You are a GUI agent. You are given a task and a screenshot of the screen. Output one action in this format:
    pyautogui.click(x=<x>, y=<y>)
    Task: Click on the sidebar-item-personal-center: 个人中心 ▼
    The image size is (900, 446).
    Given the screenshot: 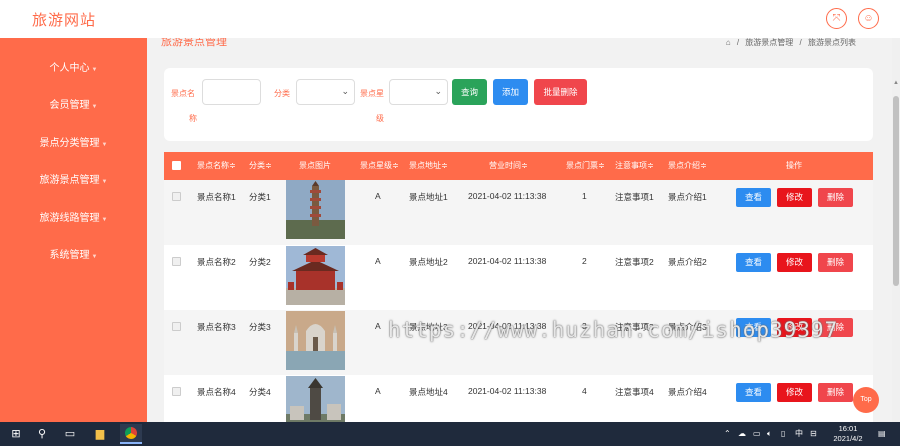 What is the action you would take?
    pyautogui.click(x=73, y=69)
    